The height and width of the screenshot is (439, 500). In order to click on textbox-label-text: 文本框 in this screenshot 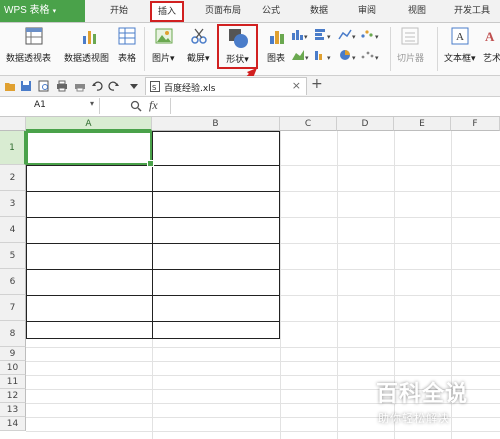, I will do `click(458, 59)`.